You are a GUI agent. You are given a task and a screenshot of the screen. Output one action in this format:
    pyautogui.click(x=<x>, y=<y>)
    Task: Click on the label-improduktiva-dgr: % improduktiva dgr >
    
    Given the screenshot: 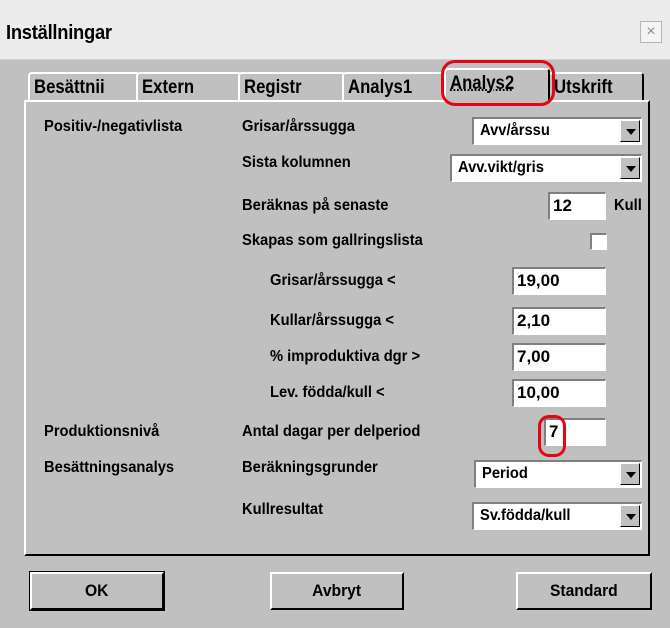 What is the action you would take?
    pyautogui.click(x=345, y=356)
    